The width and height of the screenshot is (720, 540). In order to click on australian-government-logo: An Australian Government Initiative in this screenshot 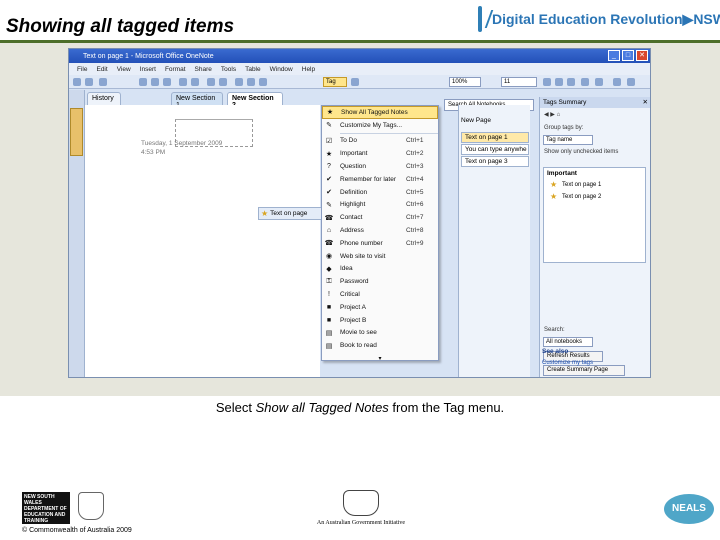, I will do `click(361, 510)`.